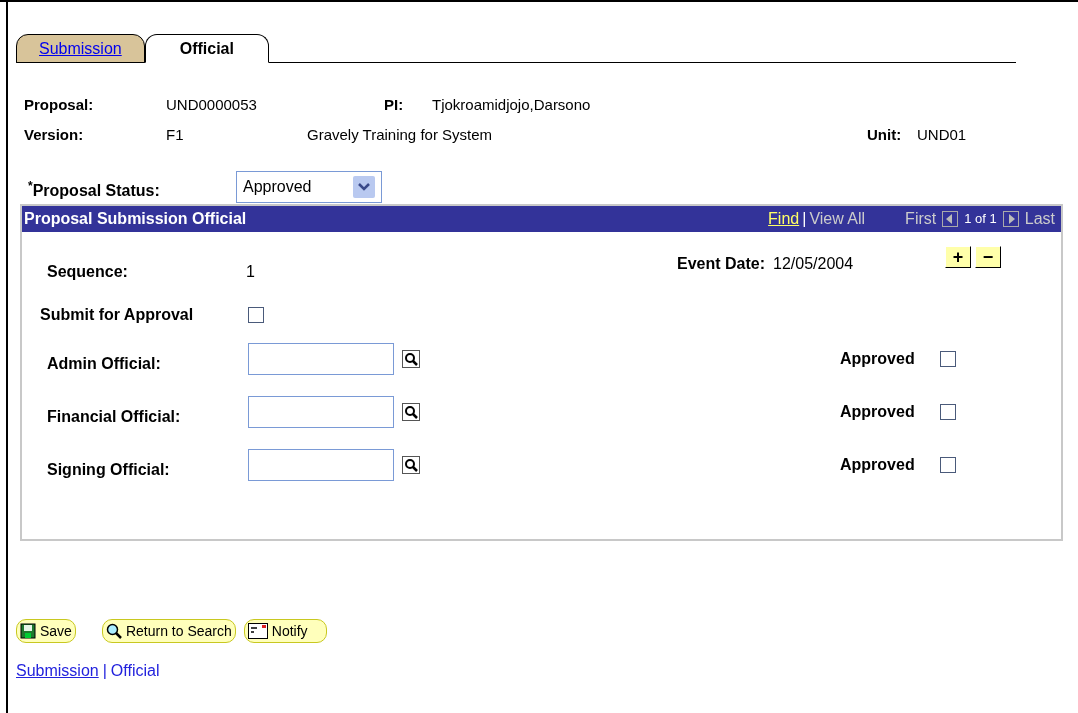  What do you see at coordinates (206, 48) in the screenshot?
I see `tab: Official` at bounding box center [206, 48].